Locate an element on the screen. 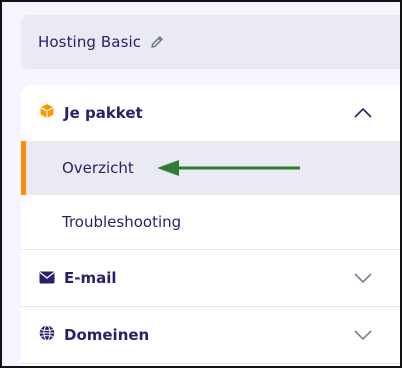 This screenshot has height=368, width=402. section-je-pakket: Je pakket is located at coordinates (210, 113).